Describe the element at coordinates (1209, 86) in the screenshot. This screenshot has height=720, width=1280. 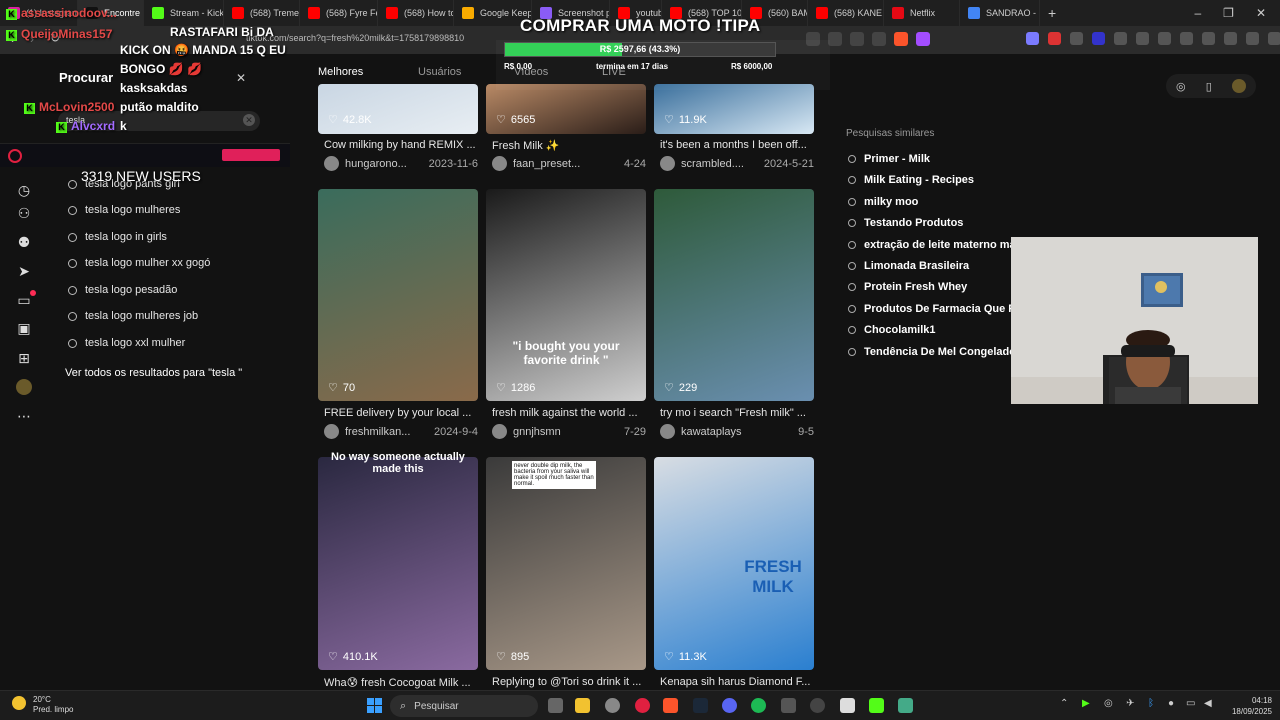
I see `device-icon: ▯` at that location.